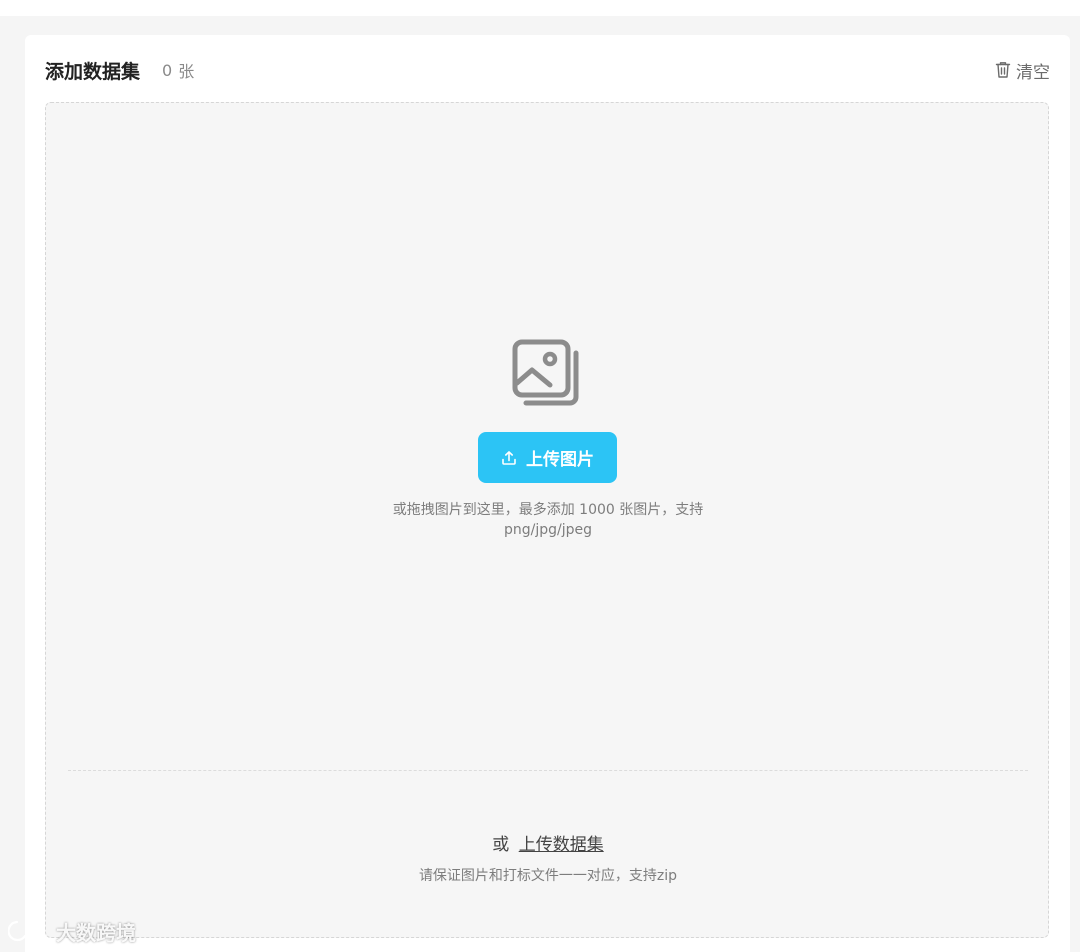 The width and height of the screenshot is (1080, 952). I want to click on clear-button-label: 清空, so click(1033, 72).